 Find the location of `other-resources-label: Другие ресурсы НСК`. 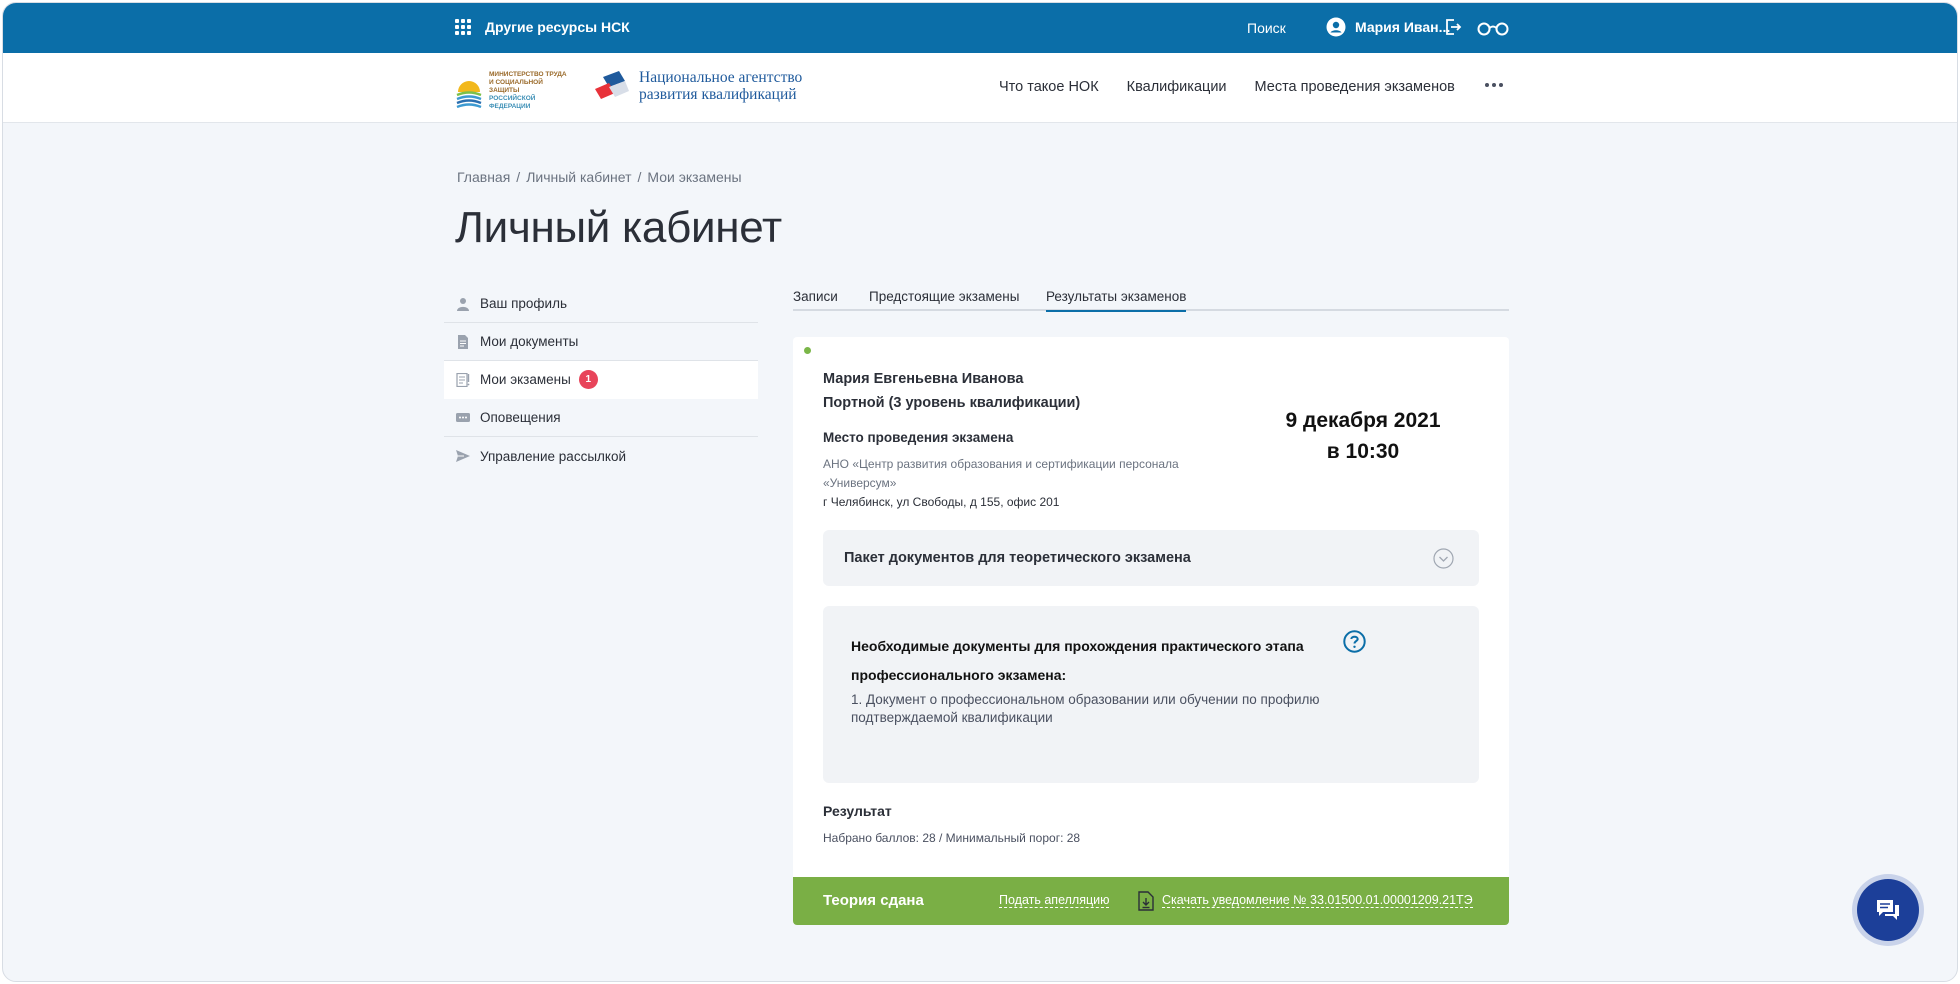

other-resources-label: Другие ресурсы НСК is located at coordinates (557, 27).